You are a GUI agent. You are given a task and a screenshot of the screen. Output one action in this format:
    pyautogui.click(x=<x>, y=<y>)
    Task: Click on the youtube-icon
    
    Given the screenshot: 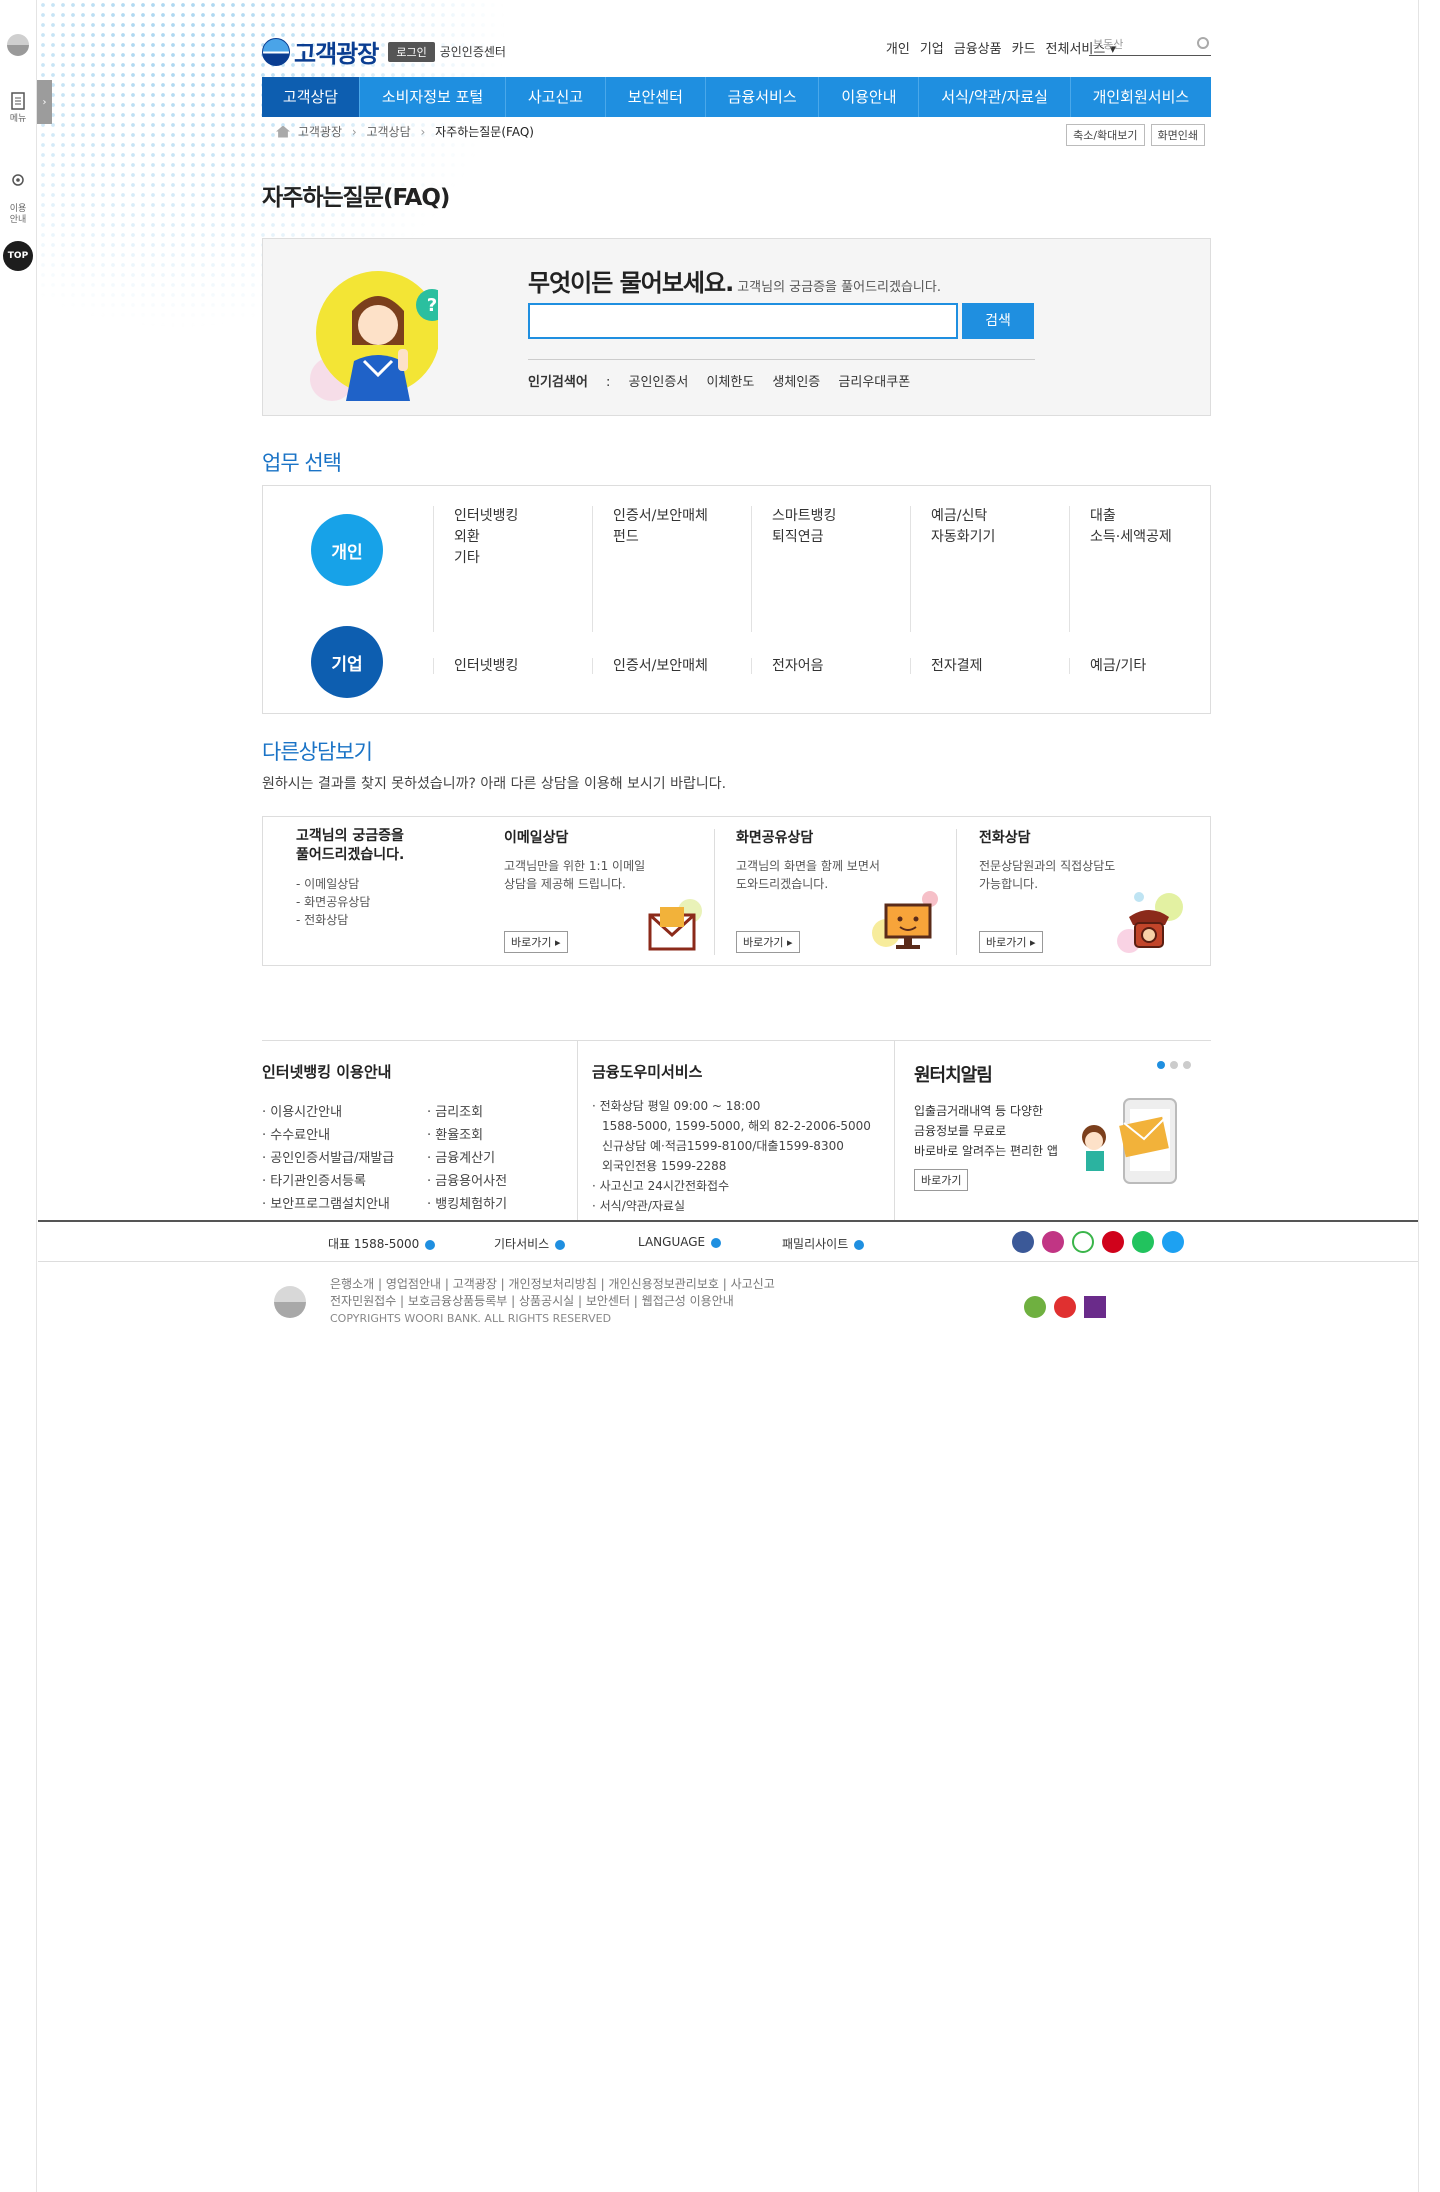 What is the action you would take?
    pyautogui.click(x=1113, y=1242)
    